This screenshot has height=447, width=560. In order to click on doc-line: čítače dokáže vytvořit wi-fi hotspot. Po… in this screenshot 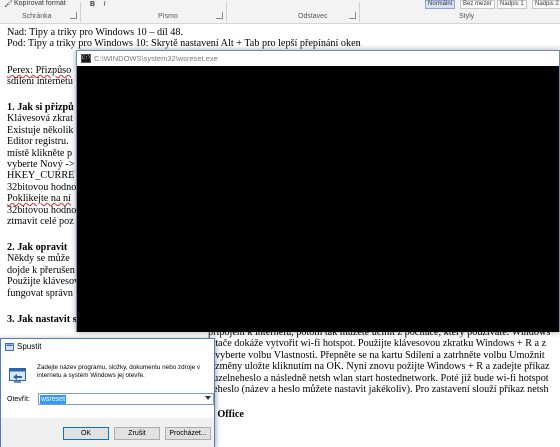, I will do `click(377, 344)`.